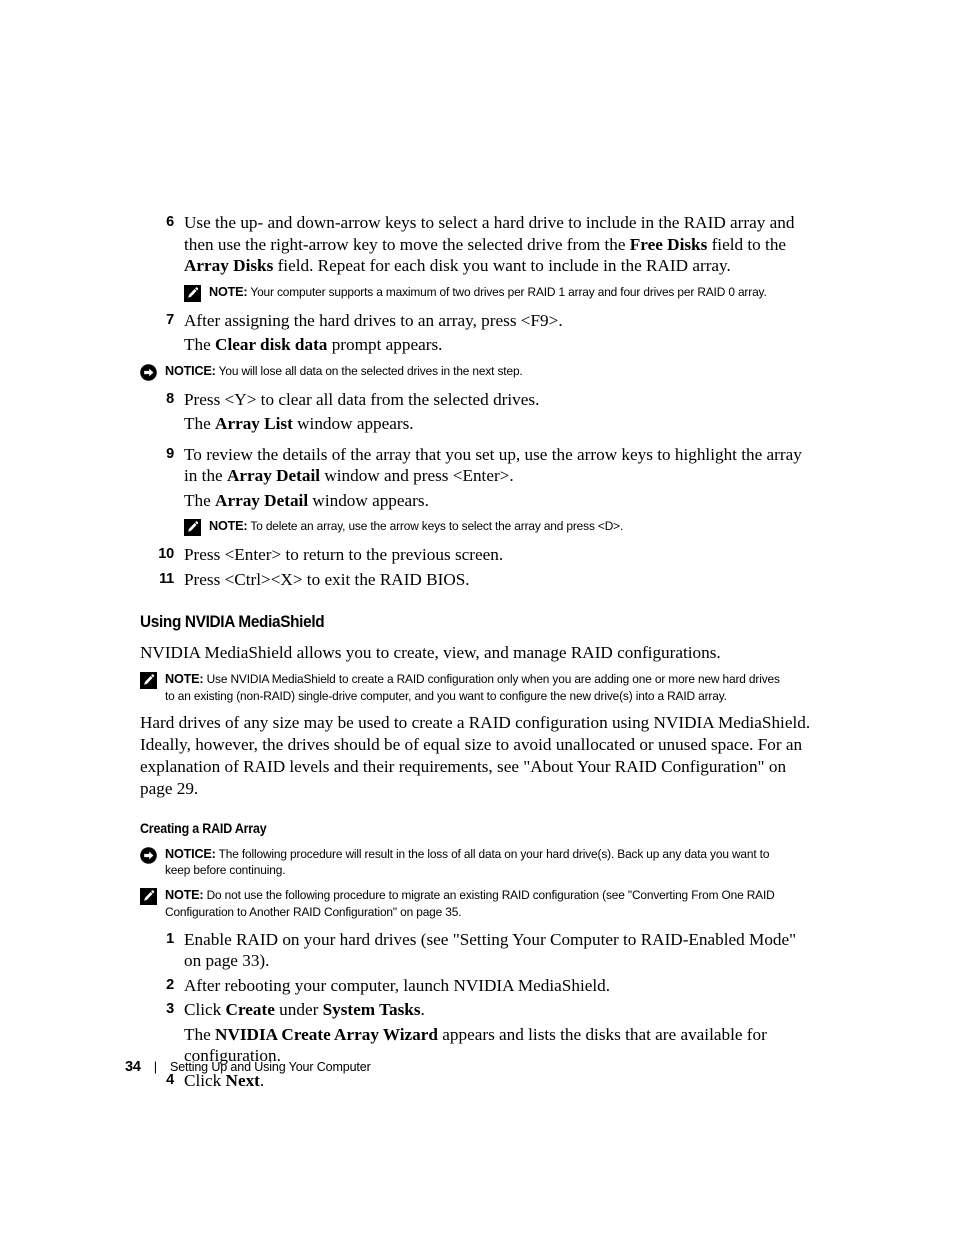  What do you see at coordinates (327, 579) in the screenshot?
I see `step-text: Press <Ctrl><X> to exit the RAID BIOS.` at bounding box center [327, 579].